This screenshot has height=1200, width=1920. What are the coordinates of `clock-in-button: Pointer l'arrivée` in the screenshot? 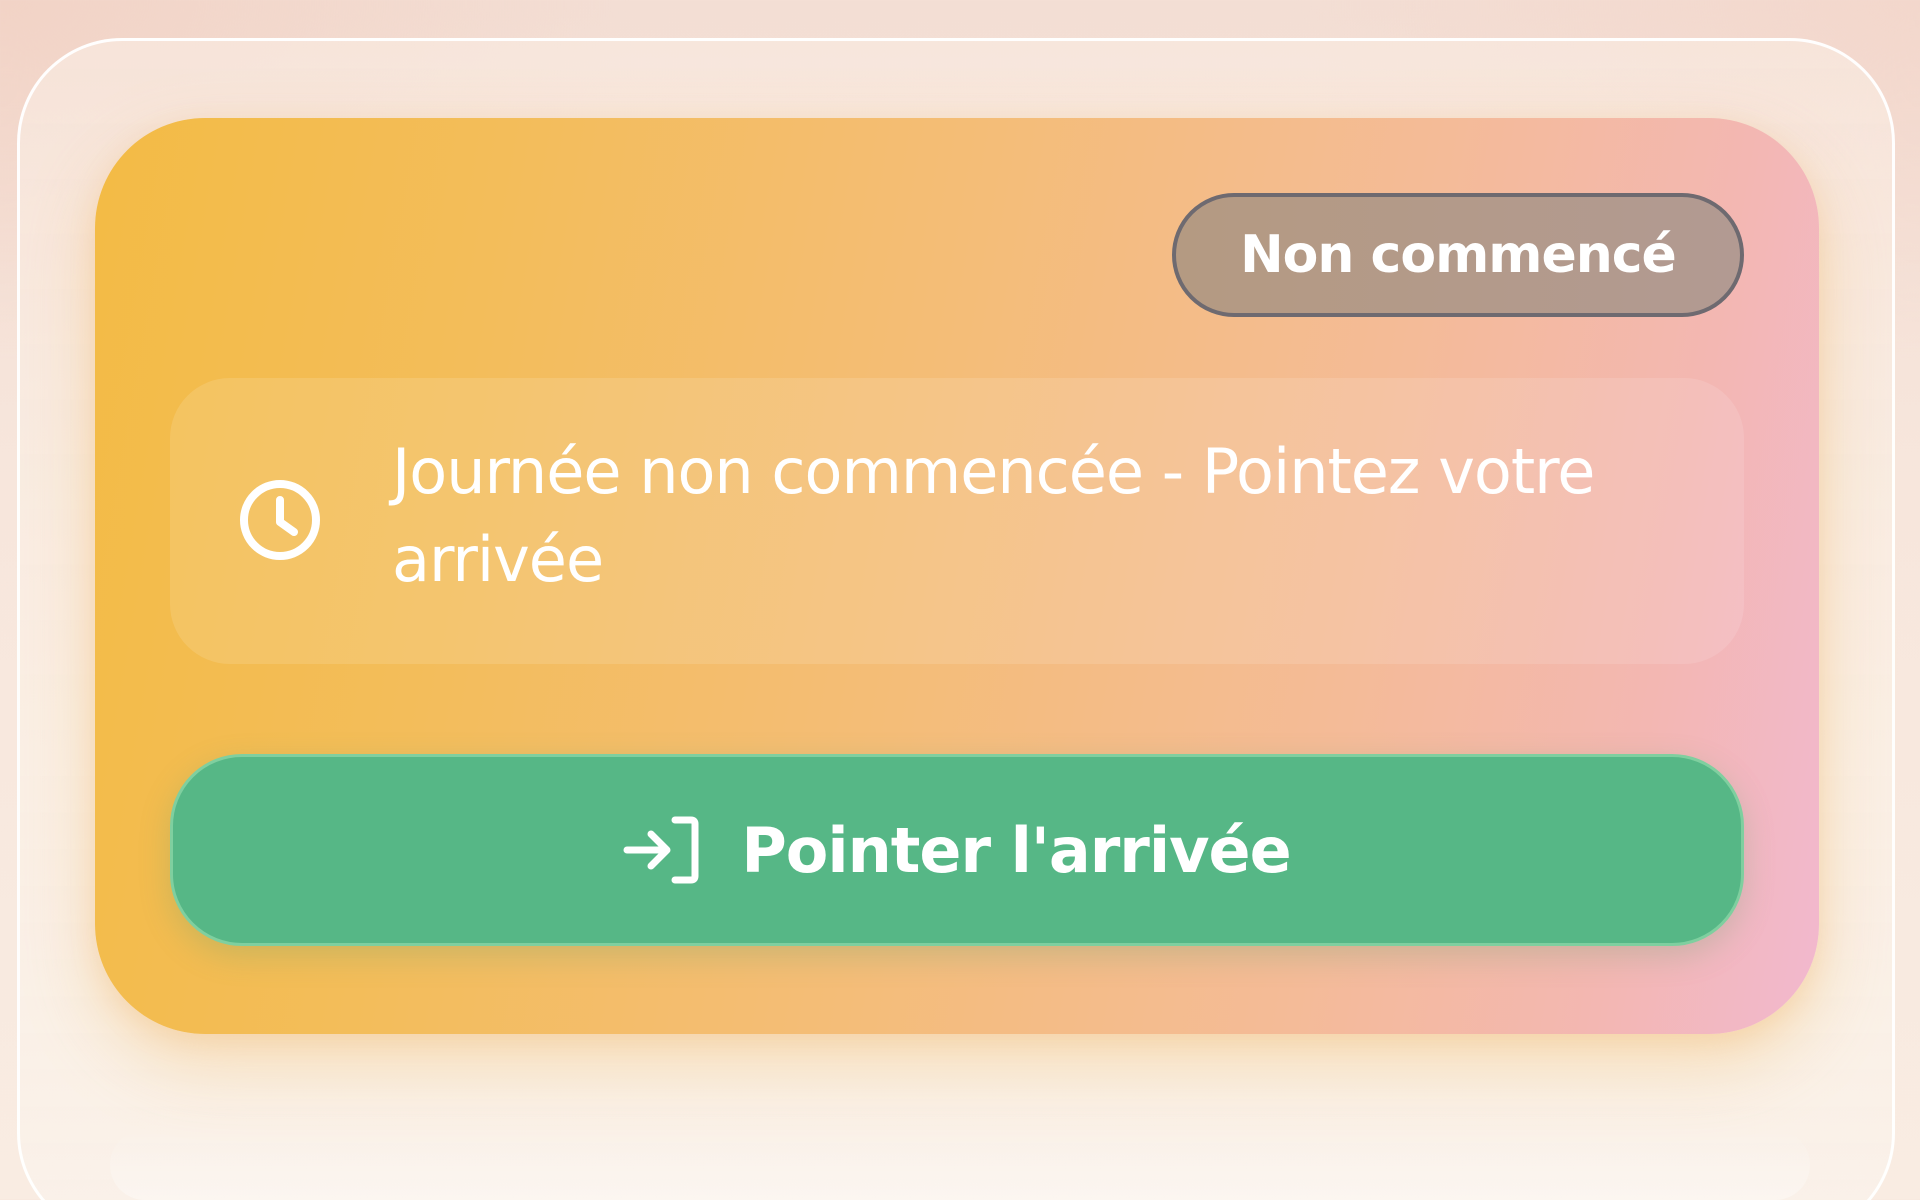 It's located at (957, 850).